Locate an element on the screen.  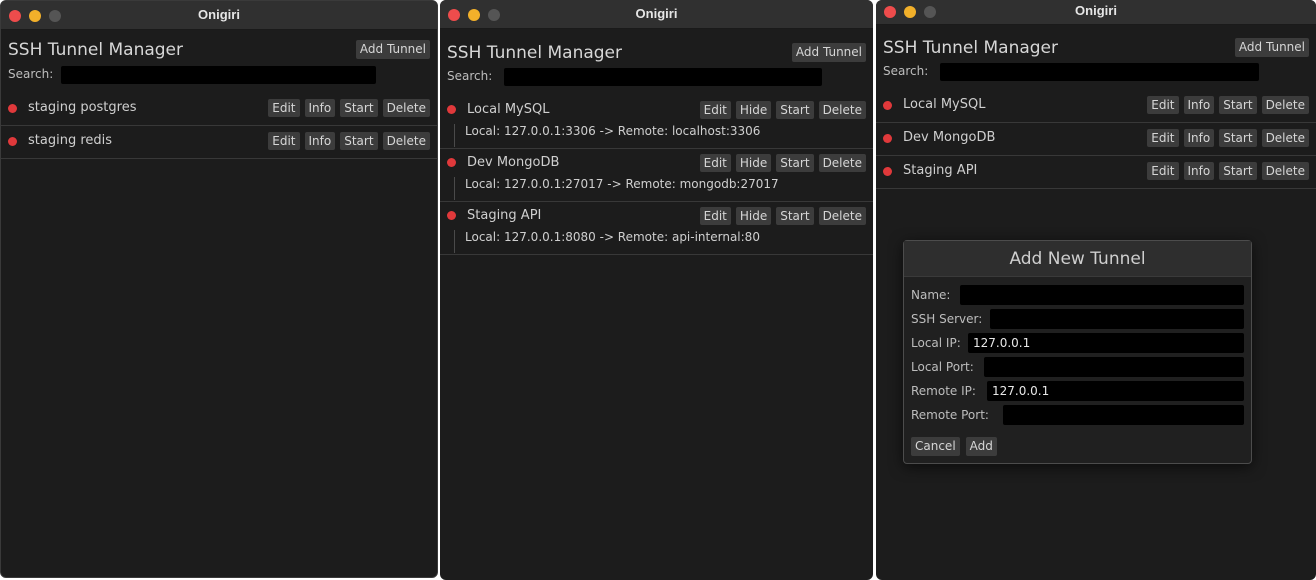
dialog-actions: Cancel Add is located at coordinates (954, 446).